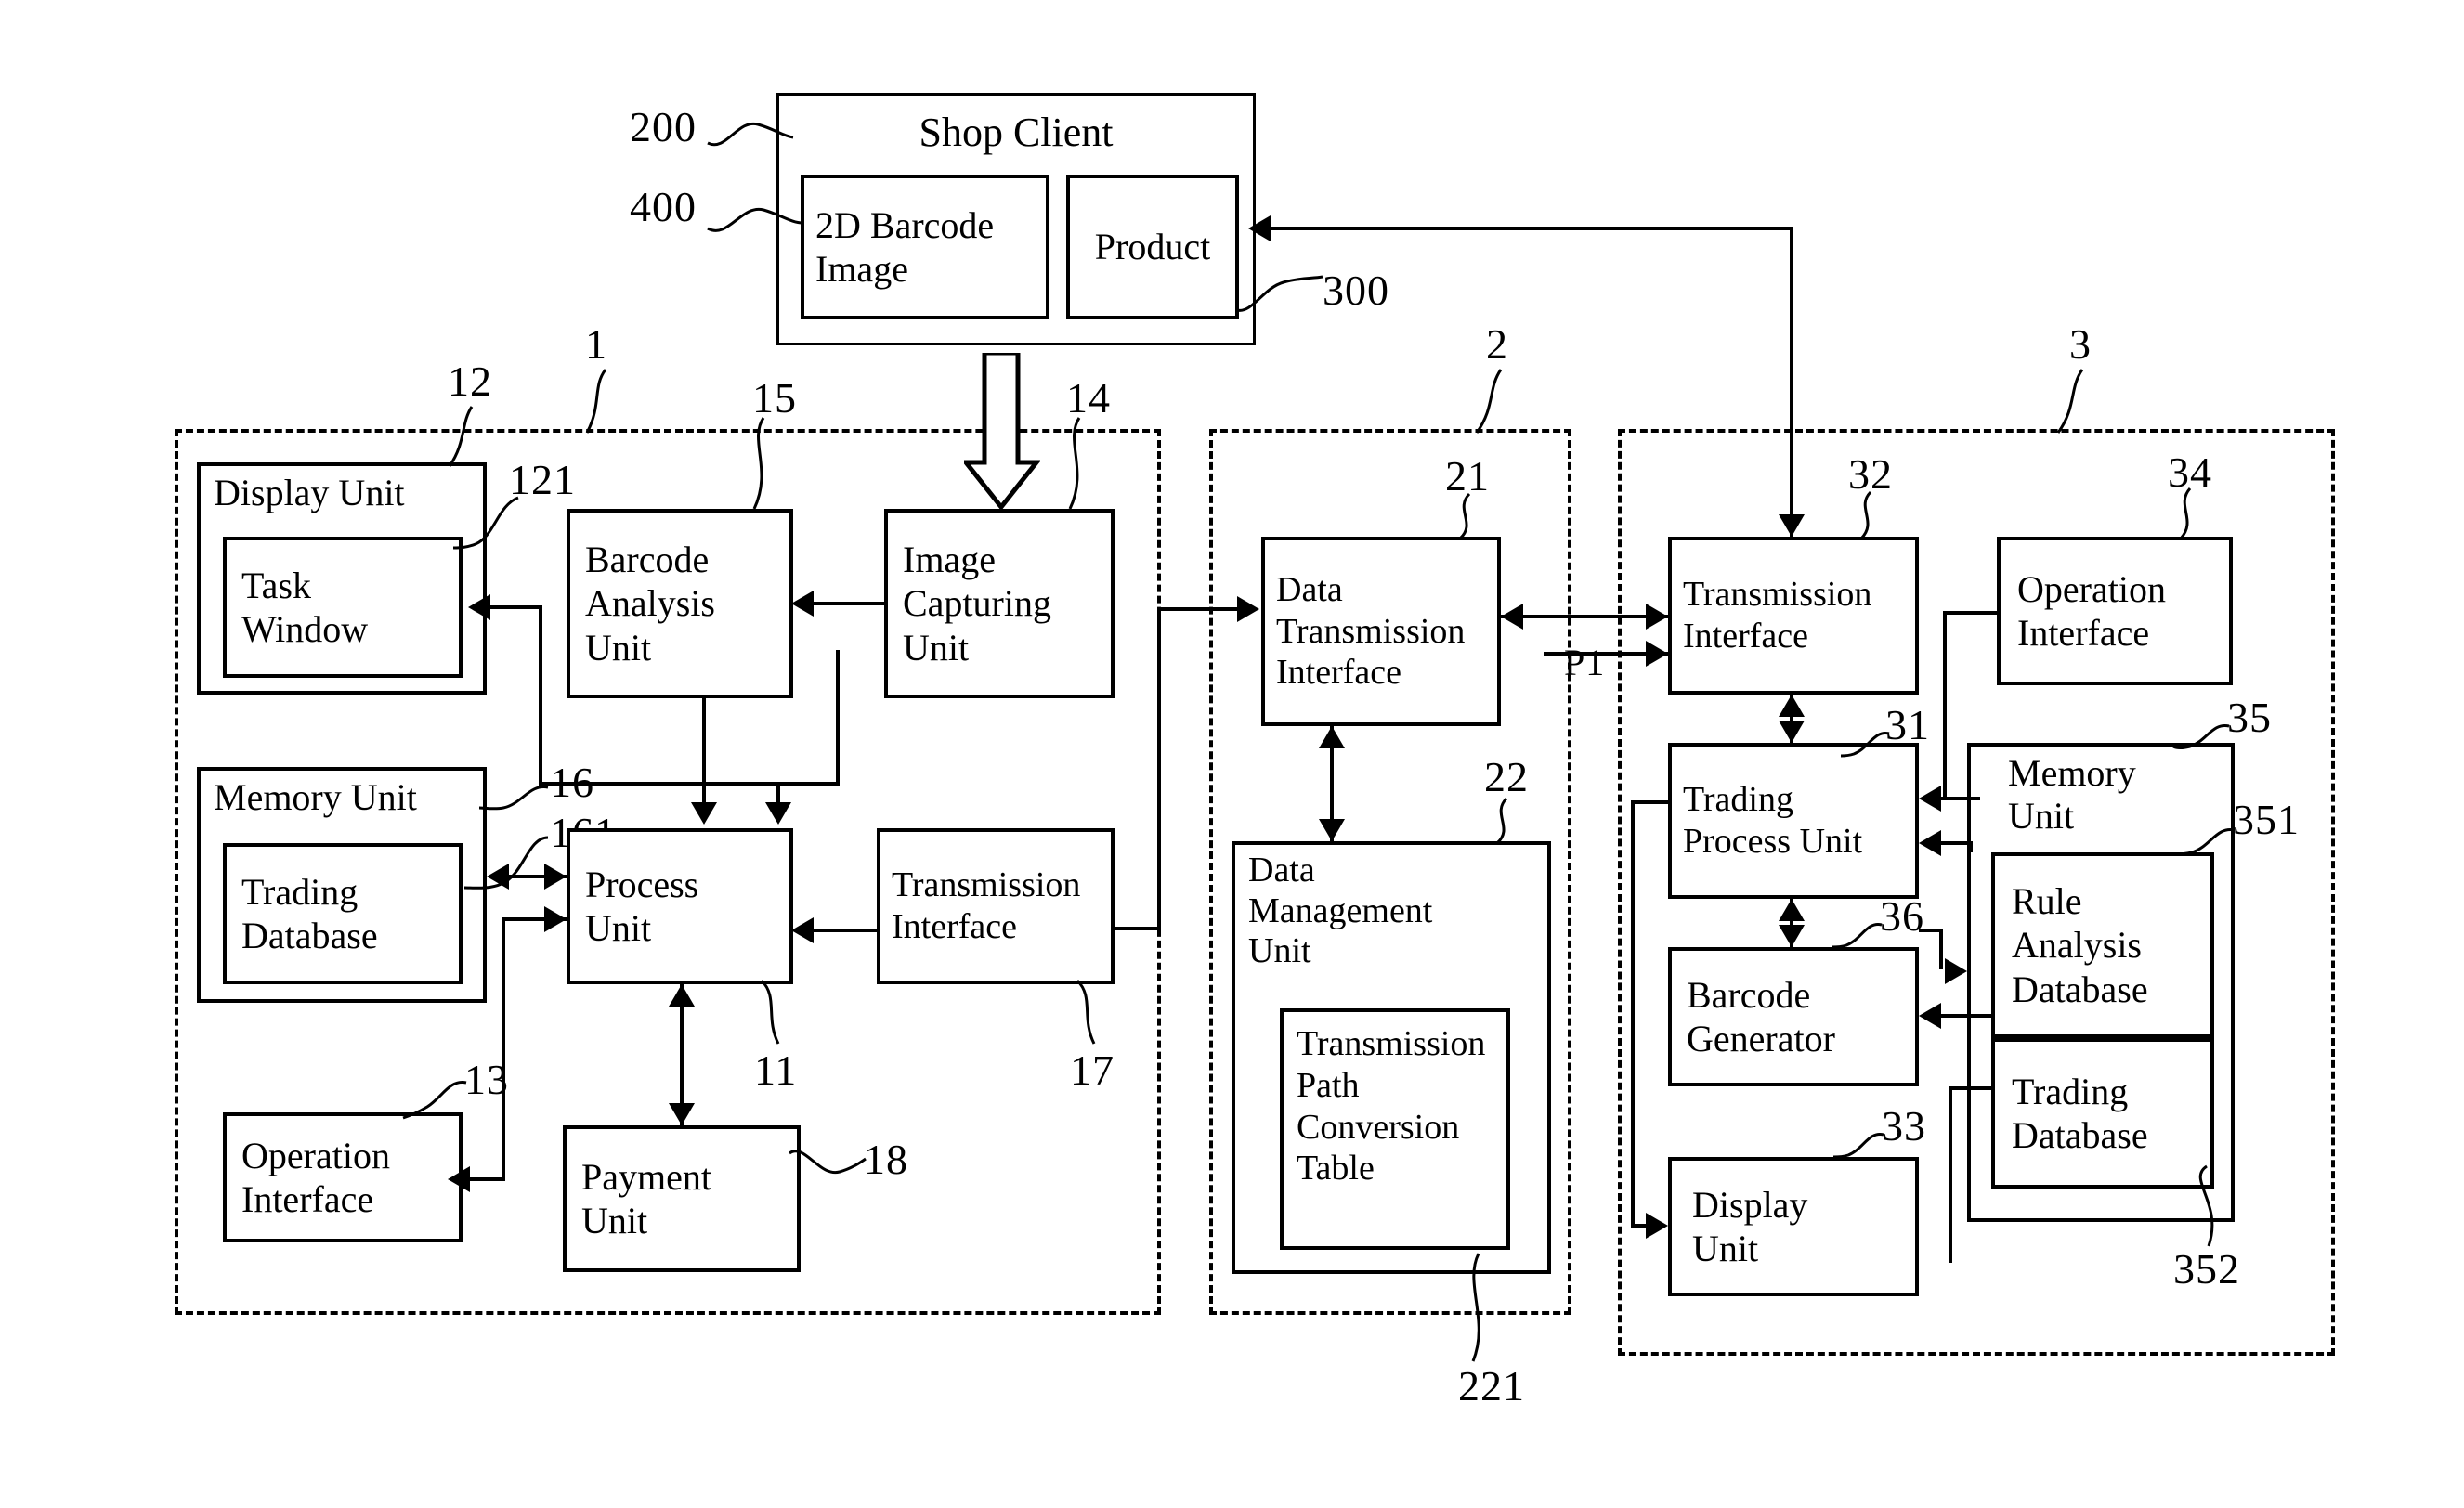 Image resolution: width=2464 pixels, height=1508 pixels. I want to click on conn-p1-upper, so click(1584, 616).